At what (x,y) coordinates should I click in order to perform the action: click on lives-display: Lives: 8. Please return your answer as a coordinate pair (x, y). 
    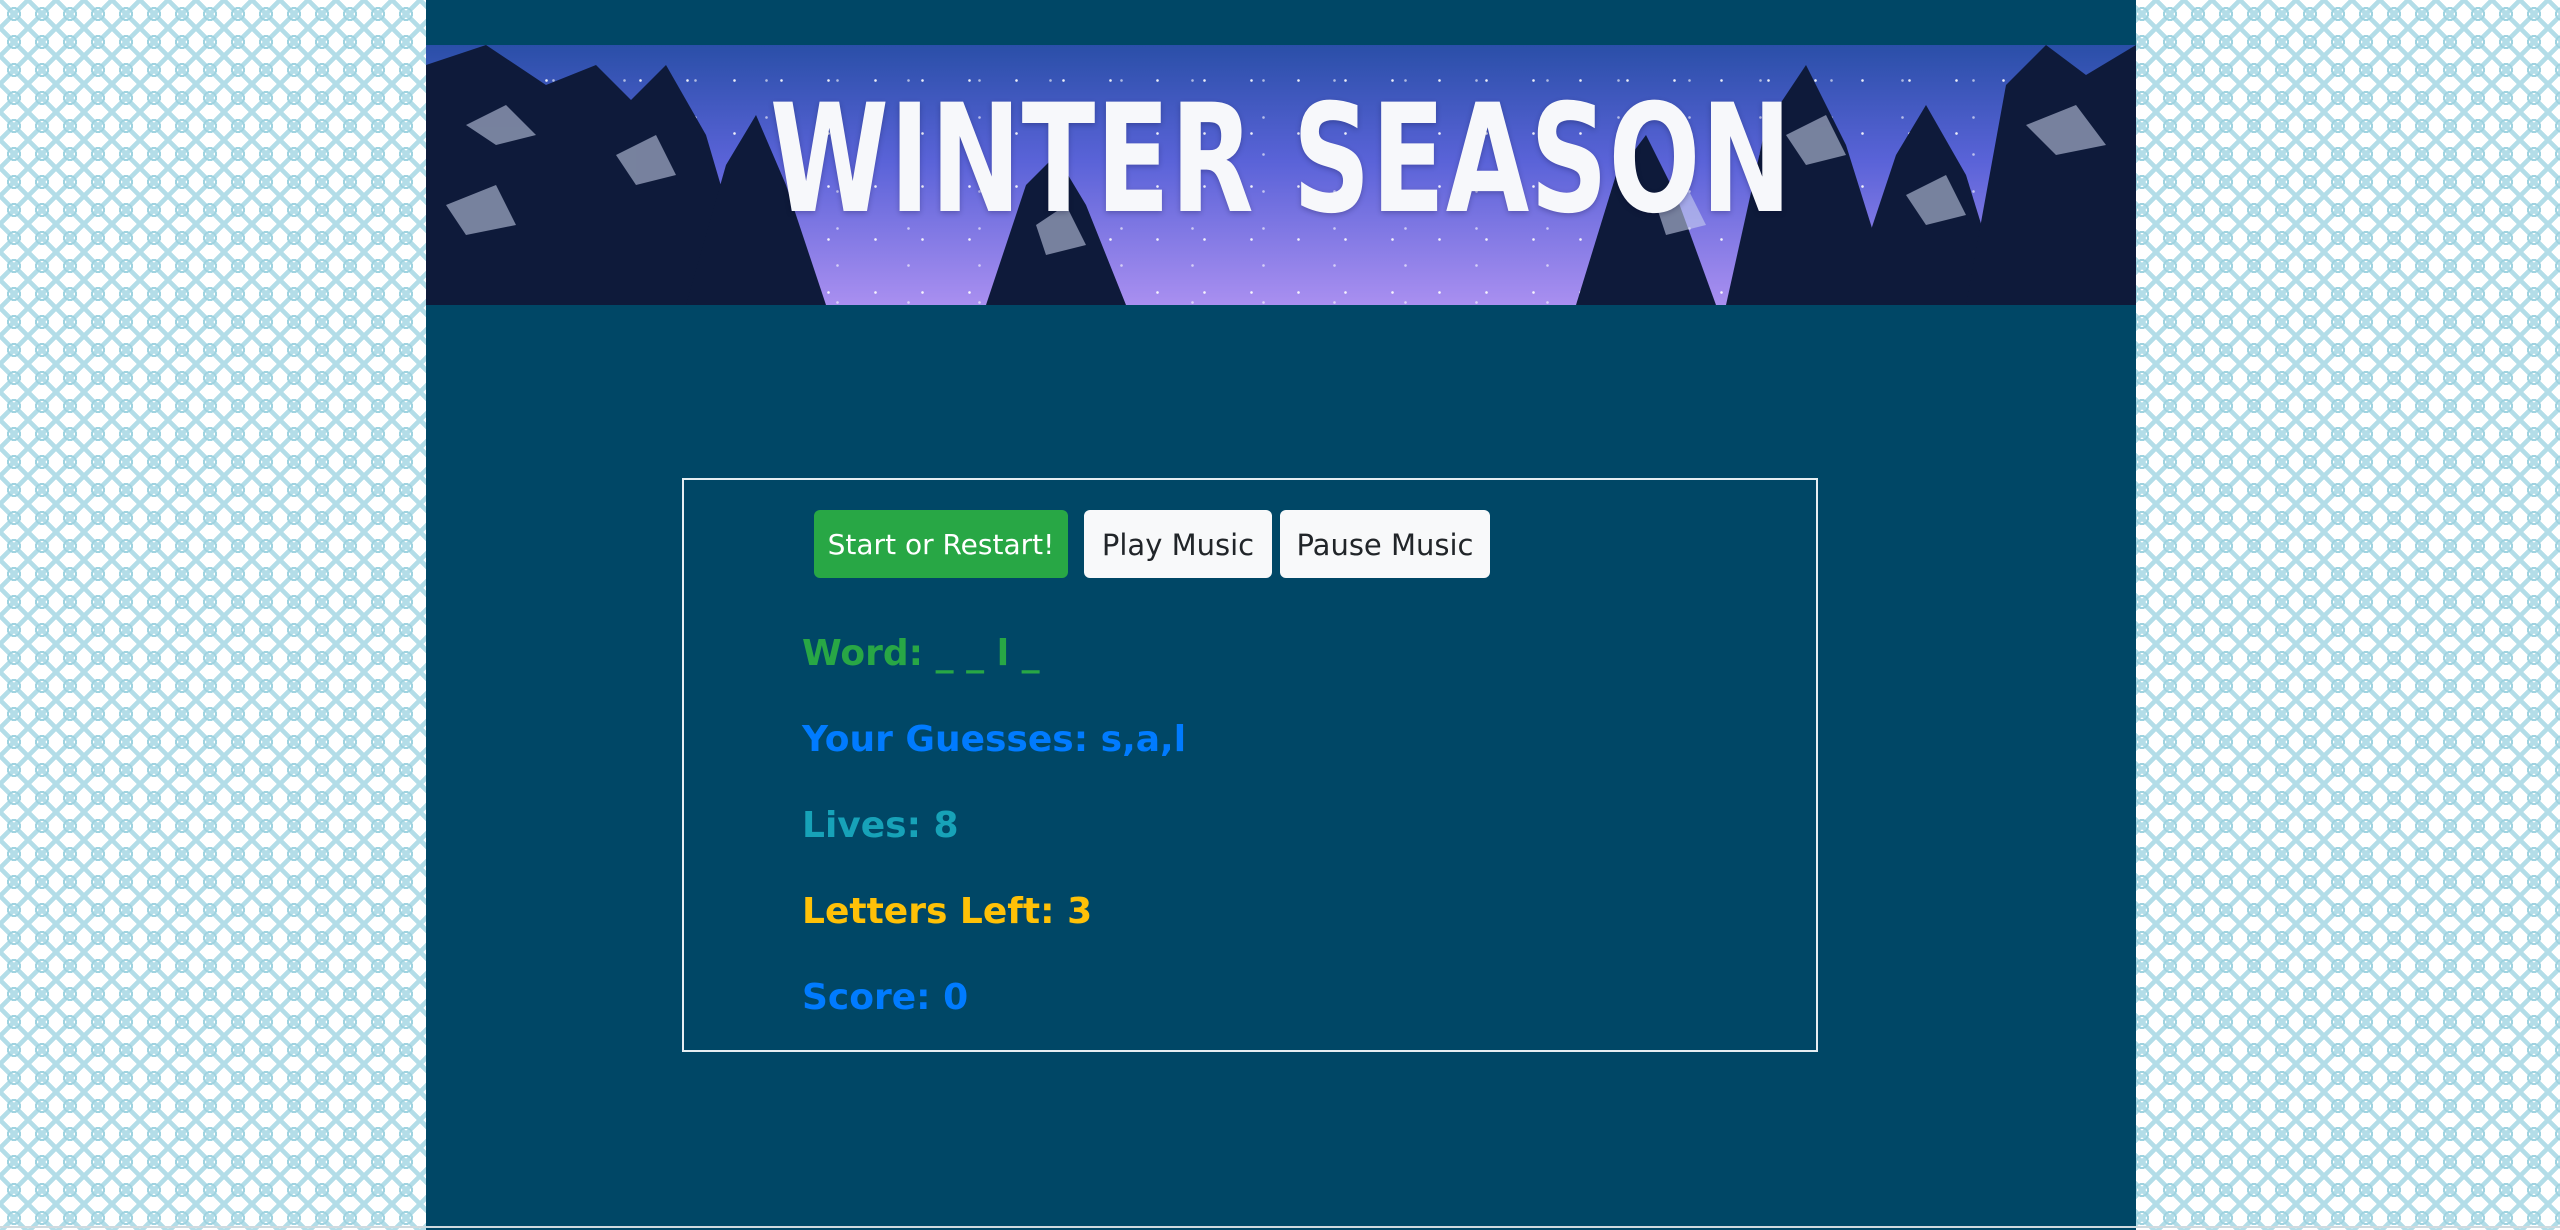
    Looking at the image, I should click on (880, 826).